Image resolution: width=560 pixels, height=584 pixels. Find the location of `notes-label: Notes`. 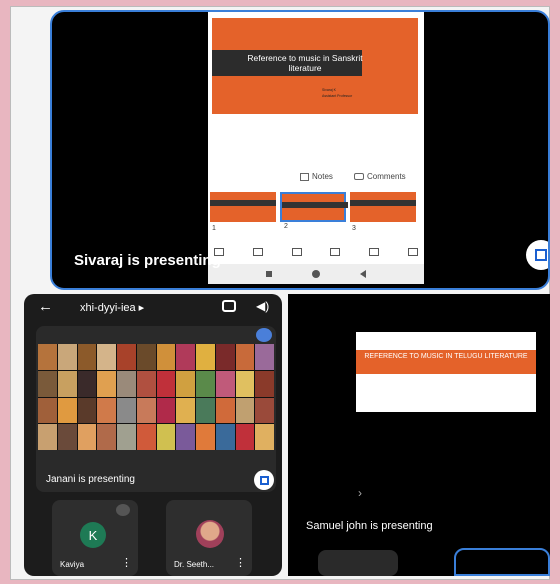

notes-label: Notes is located at coordinates (322, 176).